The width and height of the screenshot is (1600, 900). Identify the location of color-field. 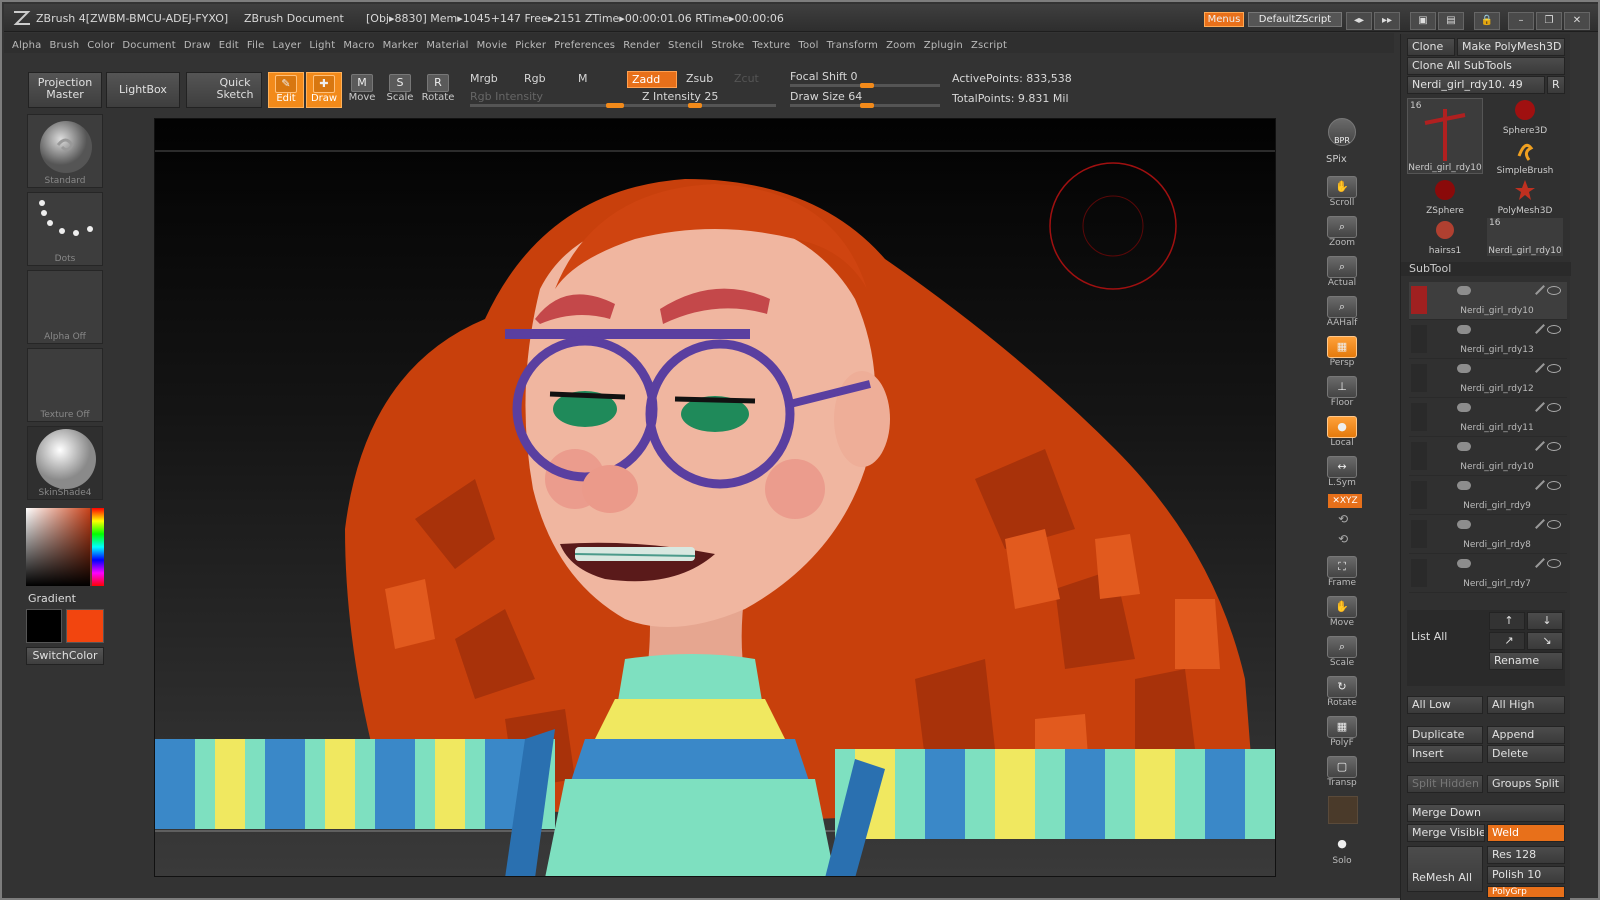
(58, 547).